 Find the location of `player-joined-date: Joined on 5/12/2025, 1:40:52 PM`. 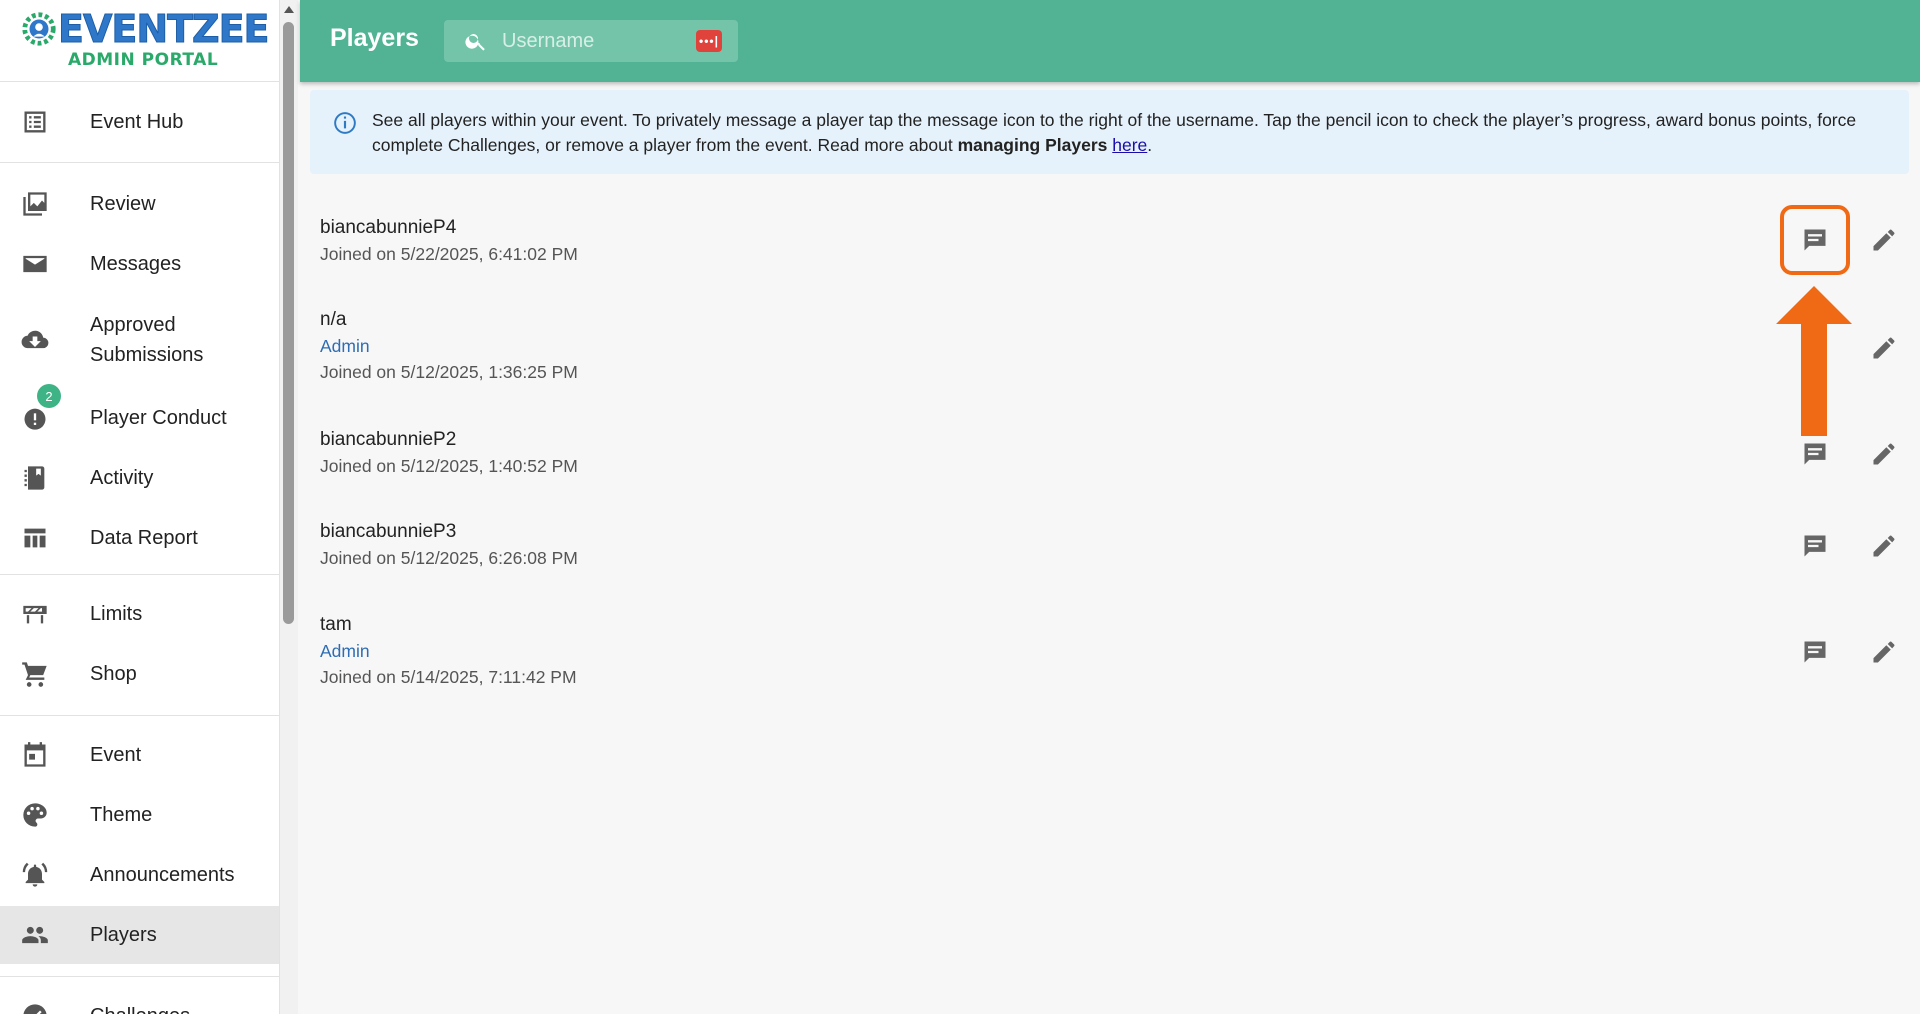

player-joined-date: Joined on 5/12/2025, 1:40:52 PM is located at coordinates (449, 466).